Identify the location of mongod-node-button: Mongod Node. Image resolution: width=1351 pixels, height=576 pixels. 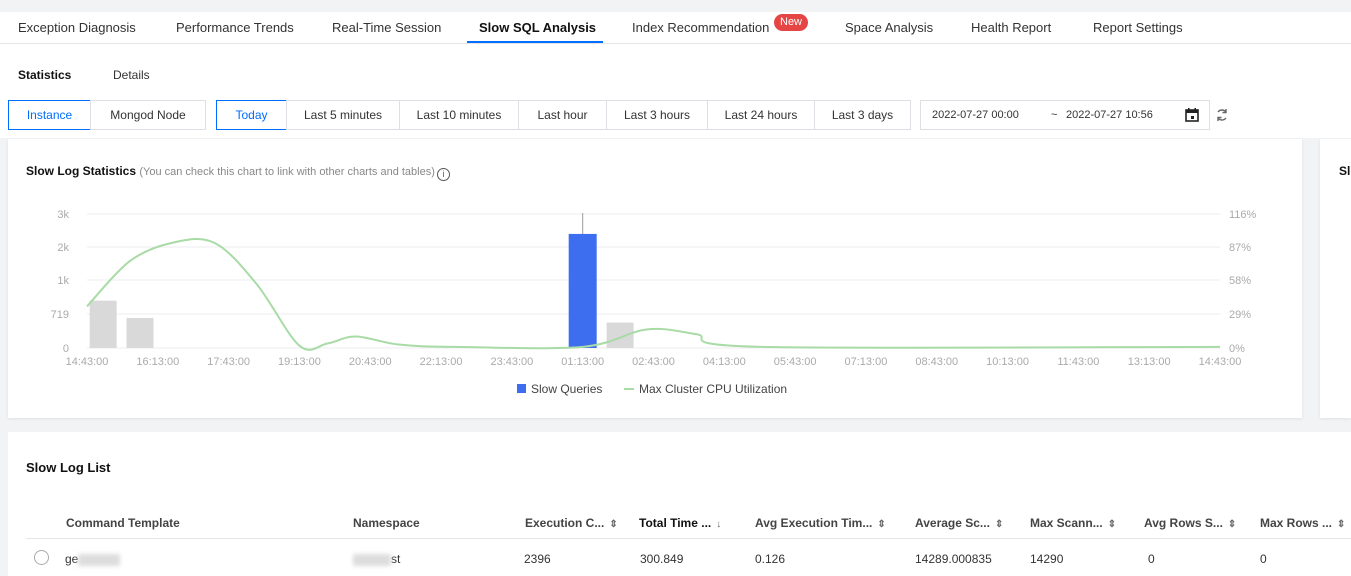
(148, 115).